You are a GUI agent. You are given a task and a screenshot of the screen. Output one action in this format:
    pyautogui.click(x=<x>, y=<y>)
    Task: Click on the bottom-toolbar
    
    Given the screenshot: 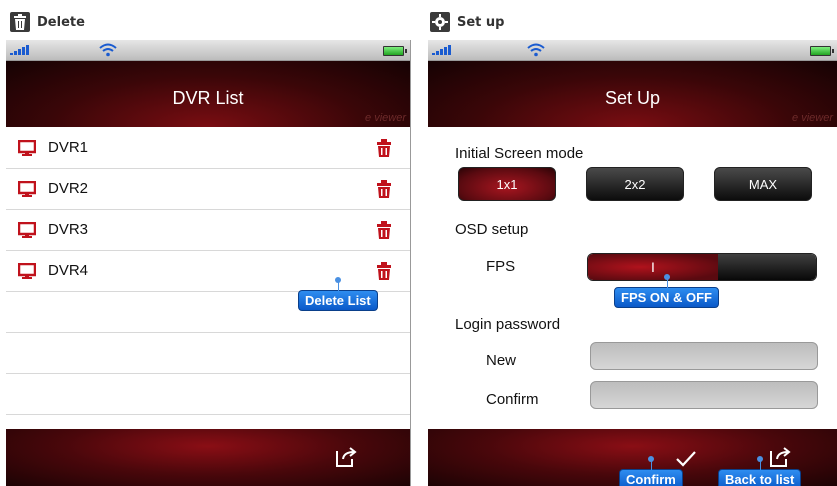 What is the action you would take?
    pyautogui.click(x=208, y=457)
    